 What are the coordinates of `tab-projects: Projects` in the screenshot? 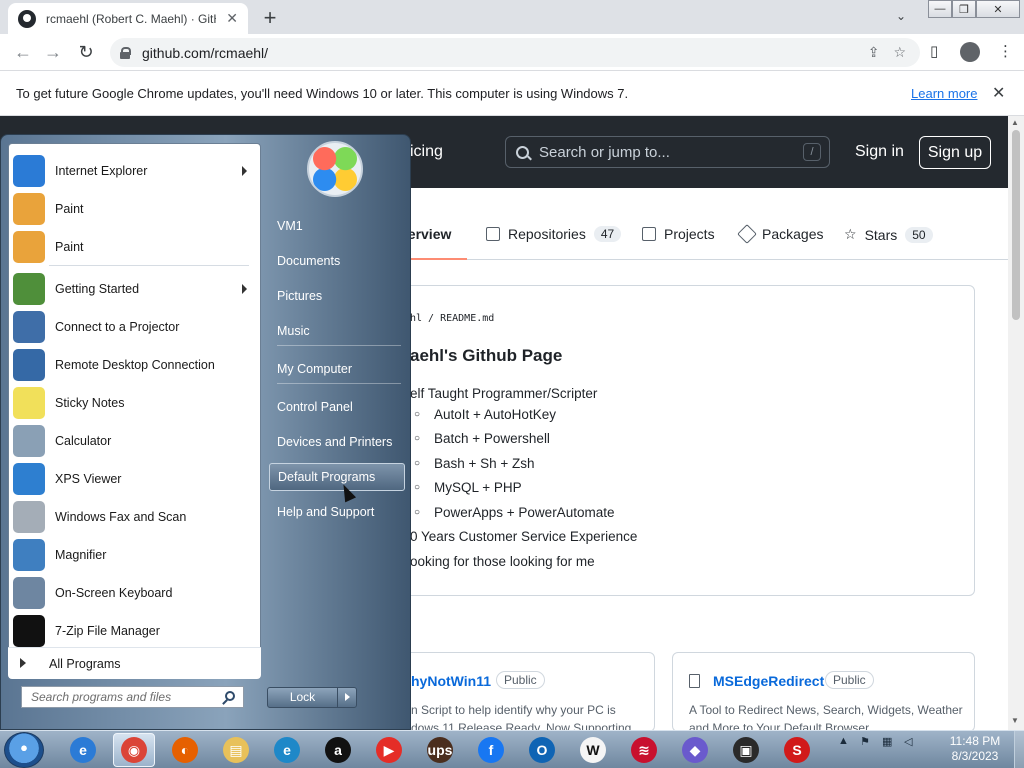 It's located at (678, 234).